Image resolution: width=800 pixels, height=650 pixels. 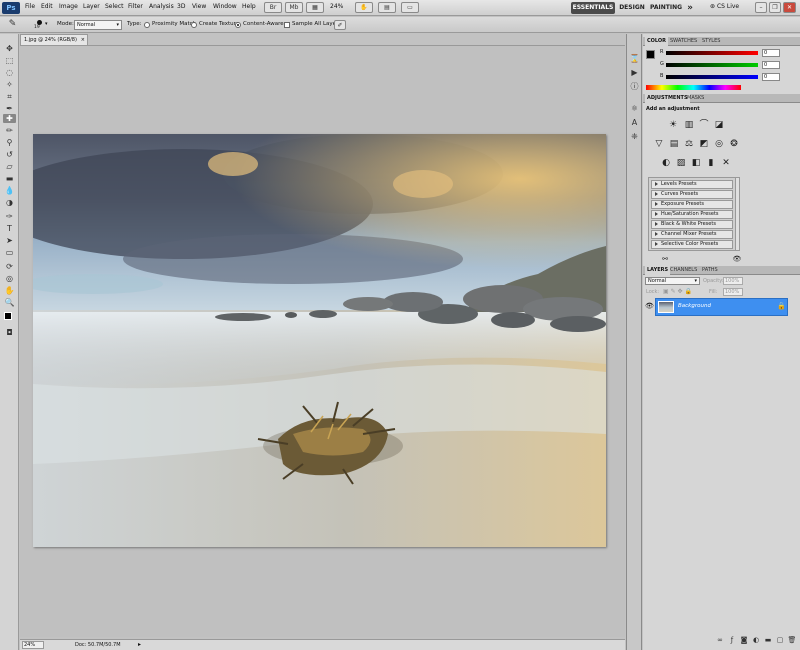 What do you see at coordinates (732, 640) in the screenshot?
I see `layer-style-icon: ƒ` at bounding box center [732, 640].